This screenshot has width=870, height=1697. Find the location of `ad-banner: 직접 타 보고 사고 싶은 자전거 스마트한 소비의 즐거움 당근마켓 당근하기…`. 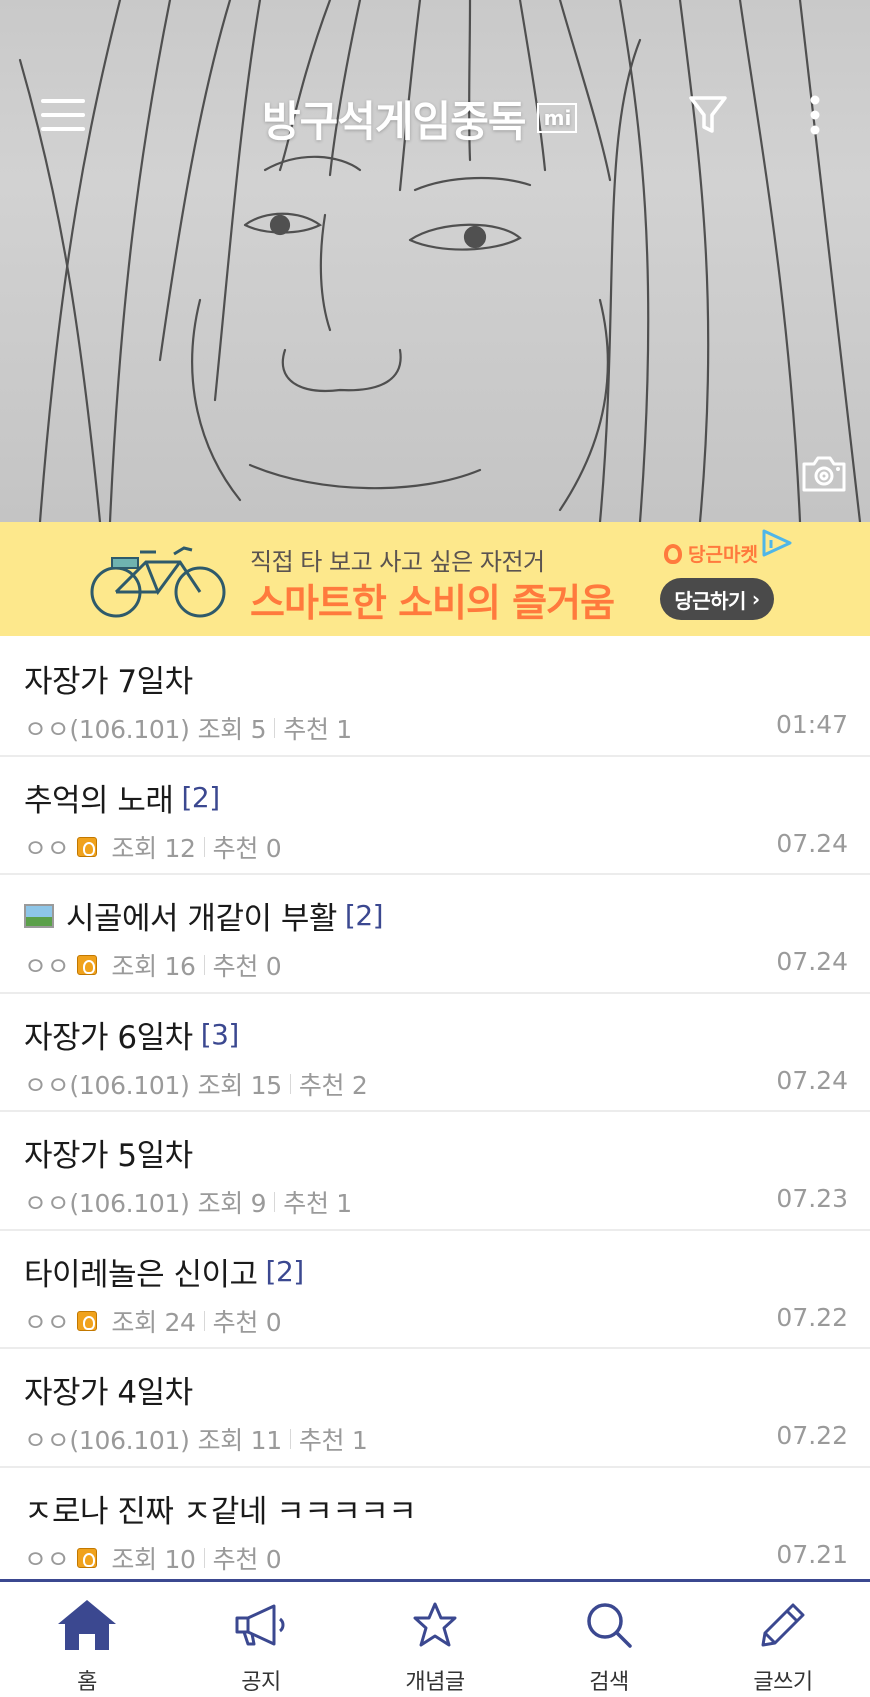

ad-banner: 직접 타 보고 사고 싶은 자전거 스마트한 소비의 즐거움 당근마켓 당근하기… is located at coordinates (435, 579).